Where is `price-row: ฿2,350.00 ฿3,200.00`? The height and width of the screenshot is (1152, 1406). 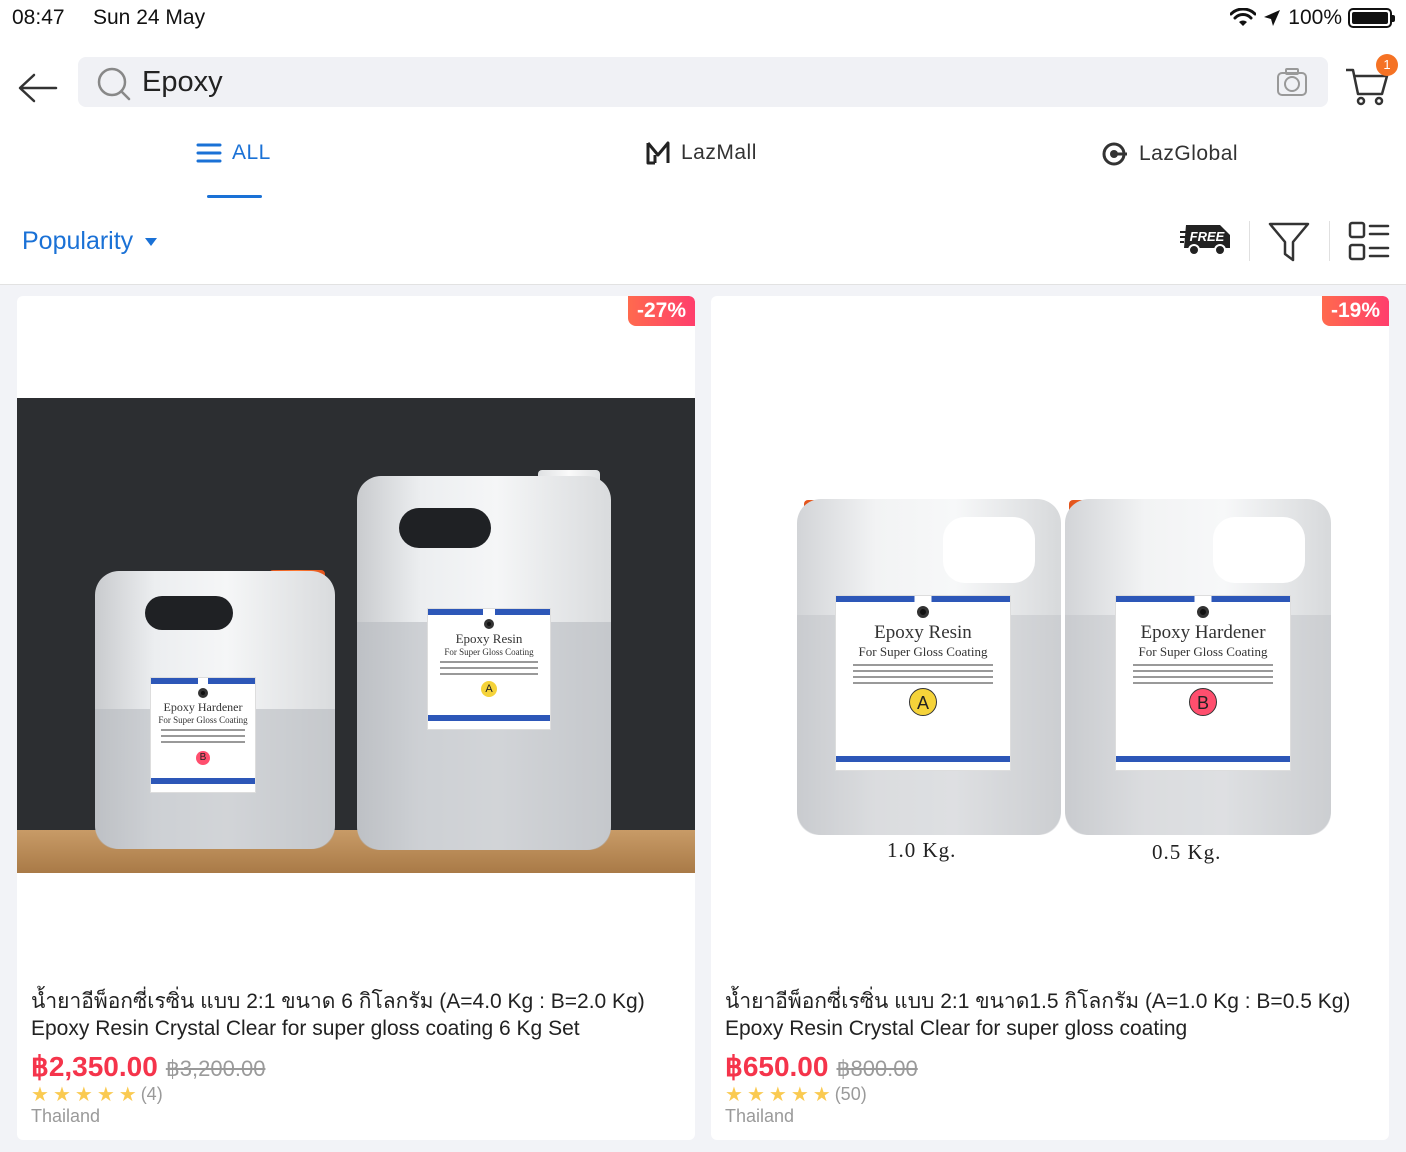
price-row: ฿2,350.00 ฿3,200.00 is located at coordinates (148, 1066).